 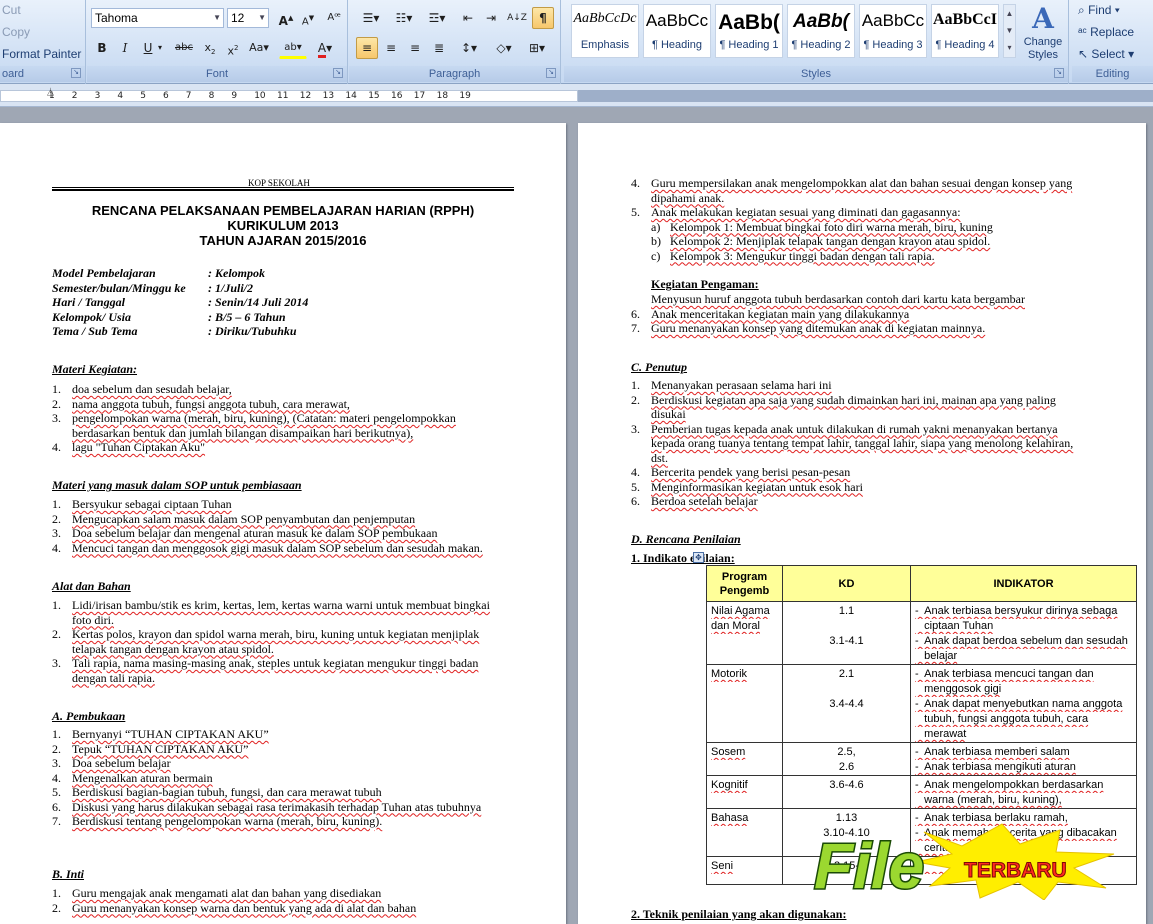 What do you see at coordinates (504, 48) in the screenshot?
I see `shading-icon: ◇▾` at bounding box center [504, 48].